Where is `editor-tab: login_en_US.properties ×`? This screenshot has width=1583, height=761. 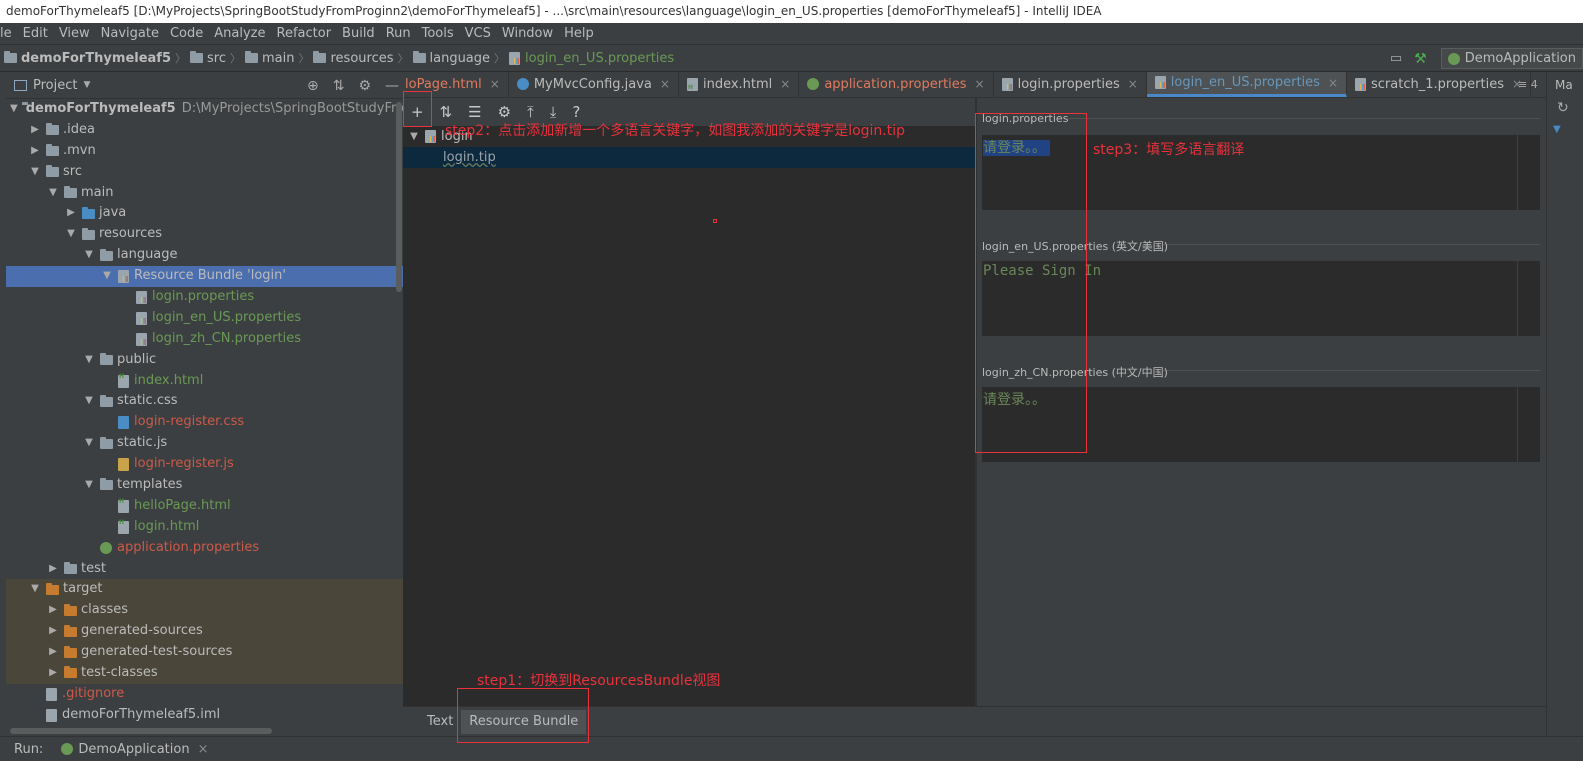 editor-tab: login_en_US.properties × is located at coordinates (1247, 84).